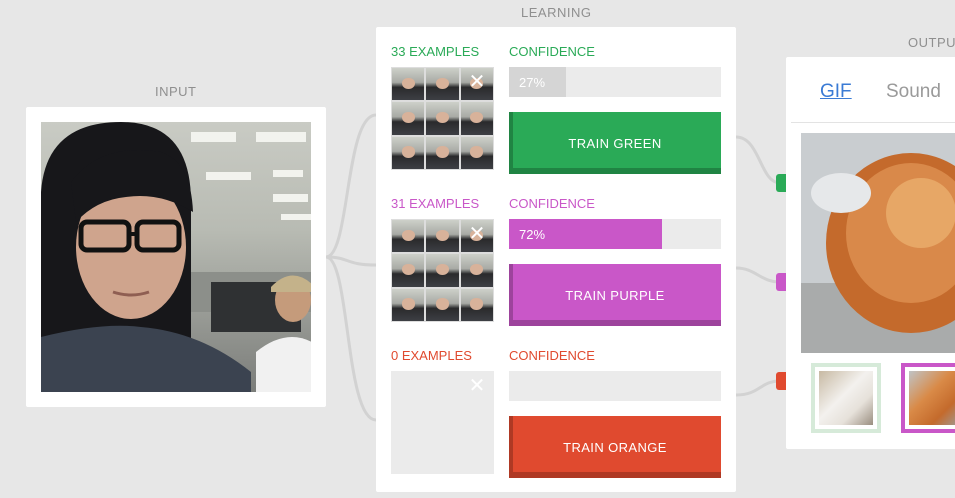 The width and height of the screenshot is (955, 498). I want to click on output-connector-orange, so click(781, 381).